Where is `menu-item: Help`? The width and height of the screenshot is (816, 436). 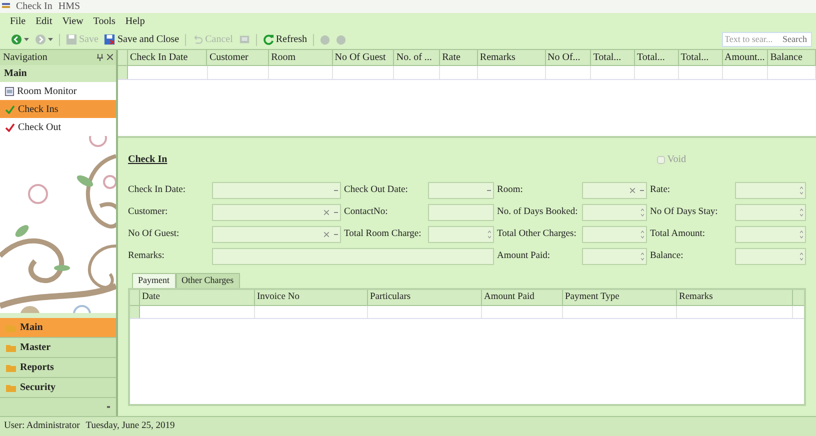 menu-item: Help is located at coordinates (135, 21).